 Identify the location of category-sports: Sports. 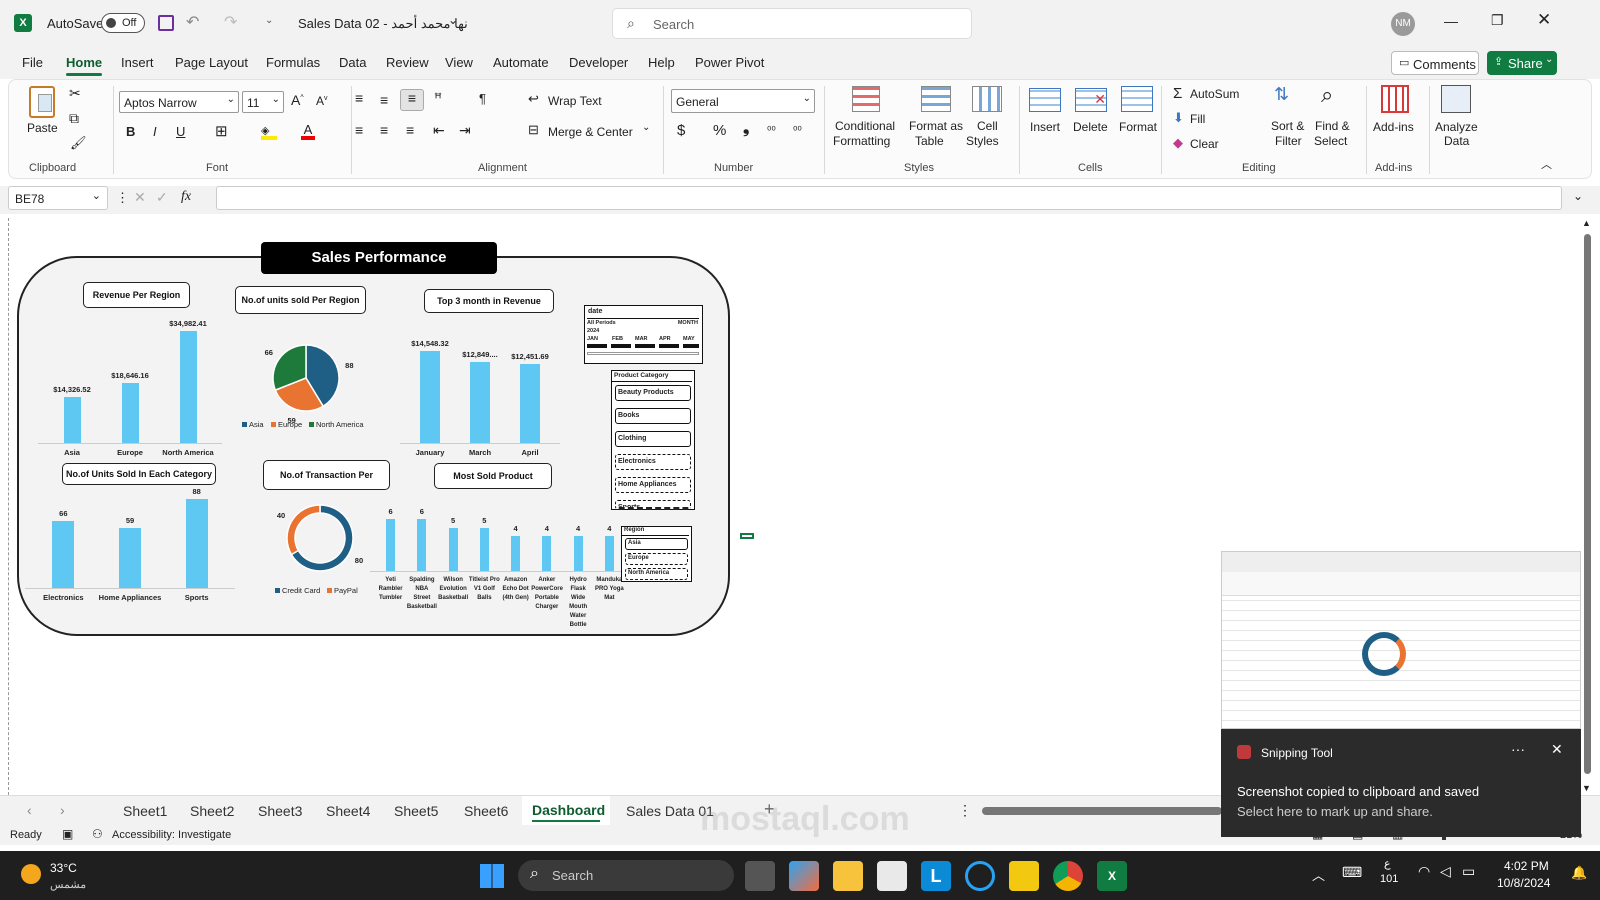
(653, 505).